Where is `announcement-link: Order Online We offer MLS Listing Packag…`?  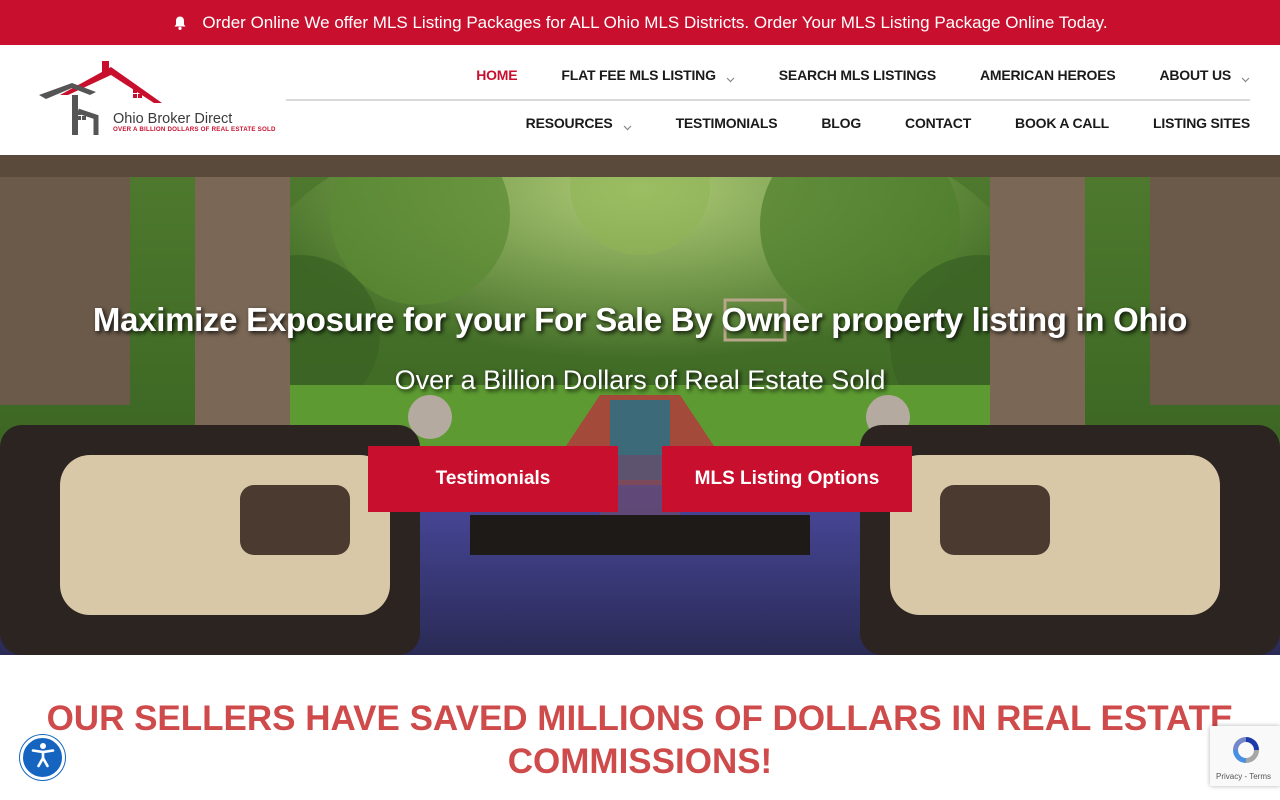 announcement-link: Order Online We offer MLS Listing Packag… is located at coordinates (654, 23).